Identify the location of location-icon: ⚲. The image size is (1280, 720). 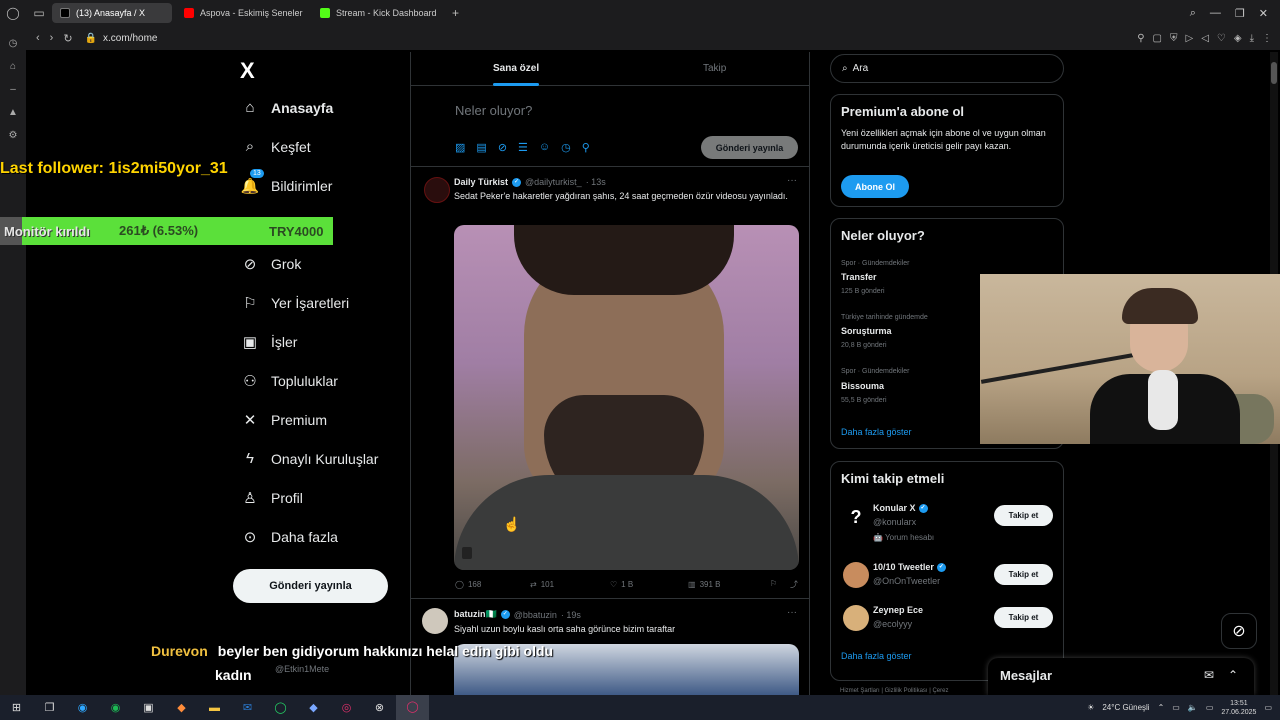
(586, 147).